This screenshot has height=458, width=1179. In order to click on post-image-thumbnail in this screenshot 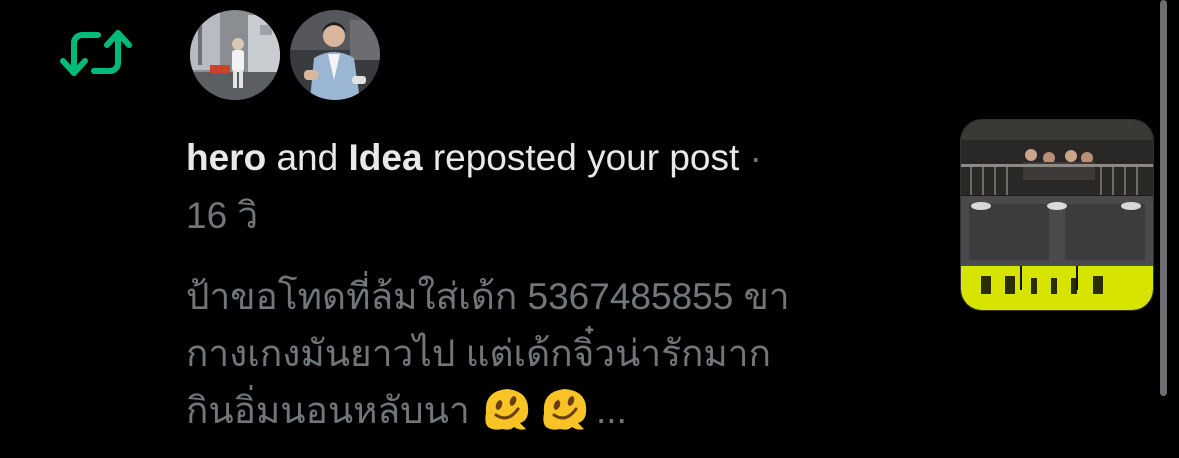, I will do `click(1057, 215)`.